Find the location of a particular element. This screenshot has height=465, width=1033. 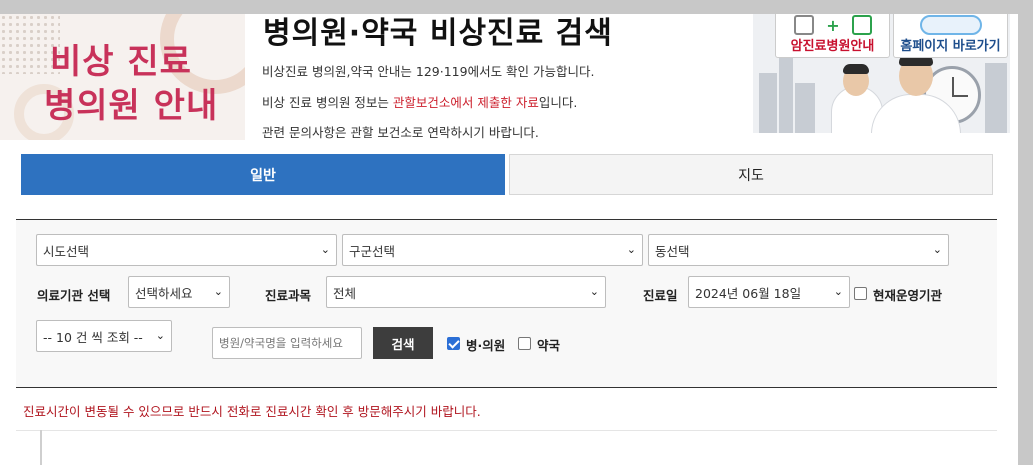

institution-select: 선택하세요 ⌄ is located at coordinates (179, 292).